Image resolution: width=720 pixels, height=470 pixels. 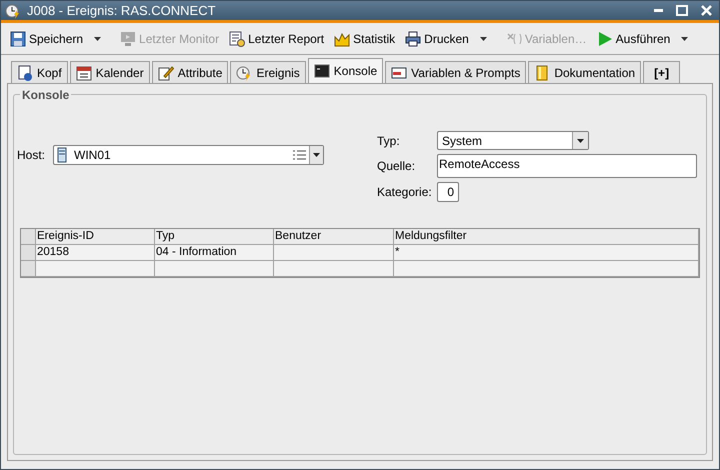 I want to click on toolbar-button: Letzter Report, so click(x=277, y=39).